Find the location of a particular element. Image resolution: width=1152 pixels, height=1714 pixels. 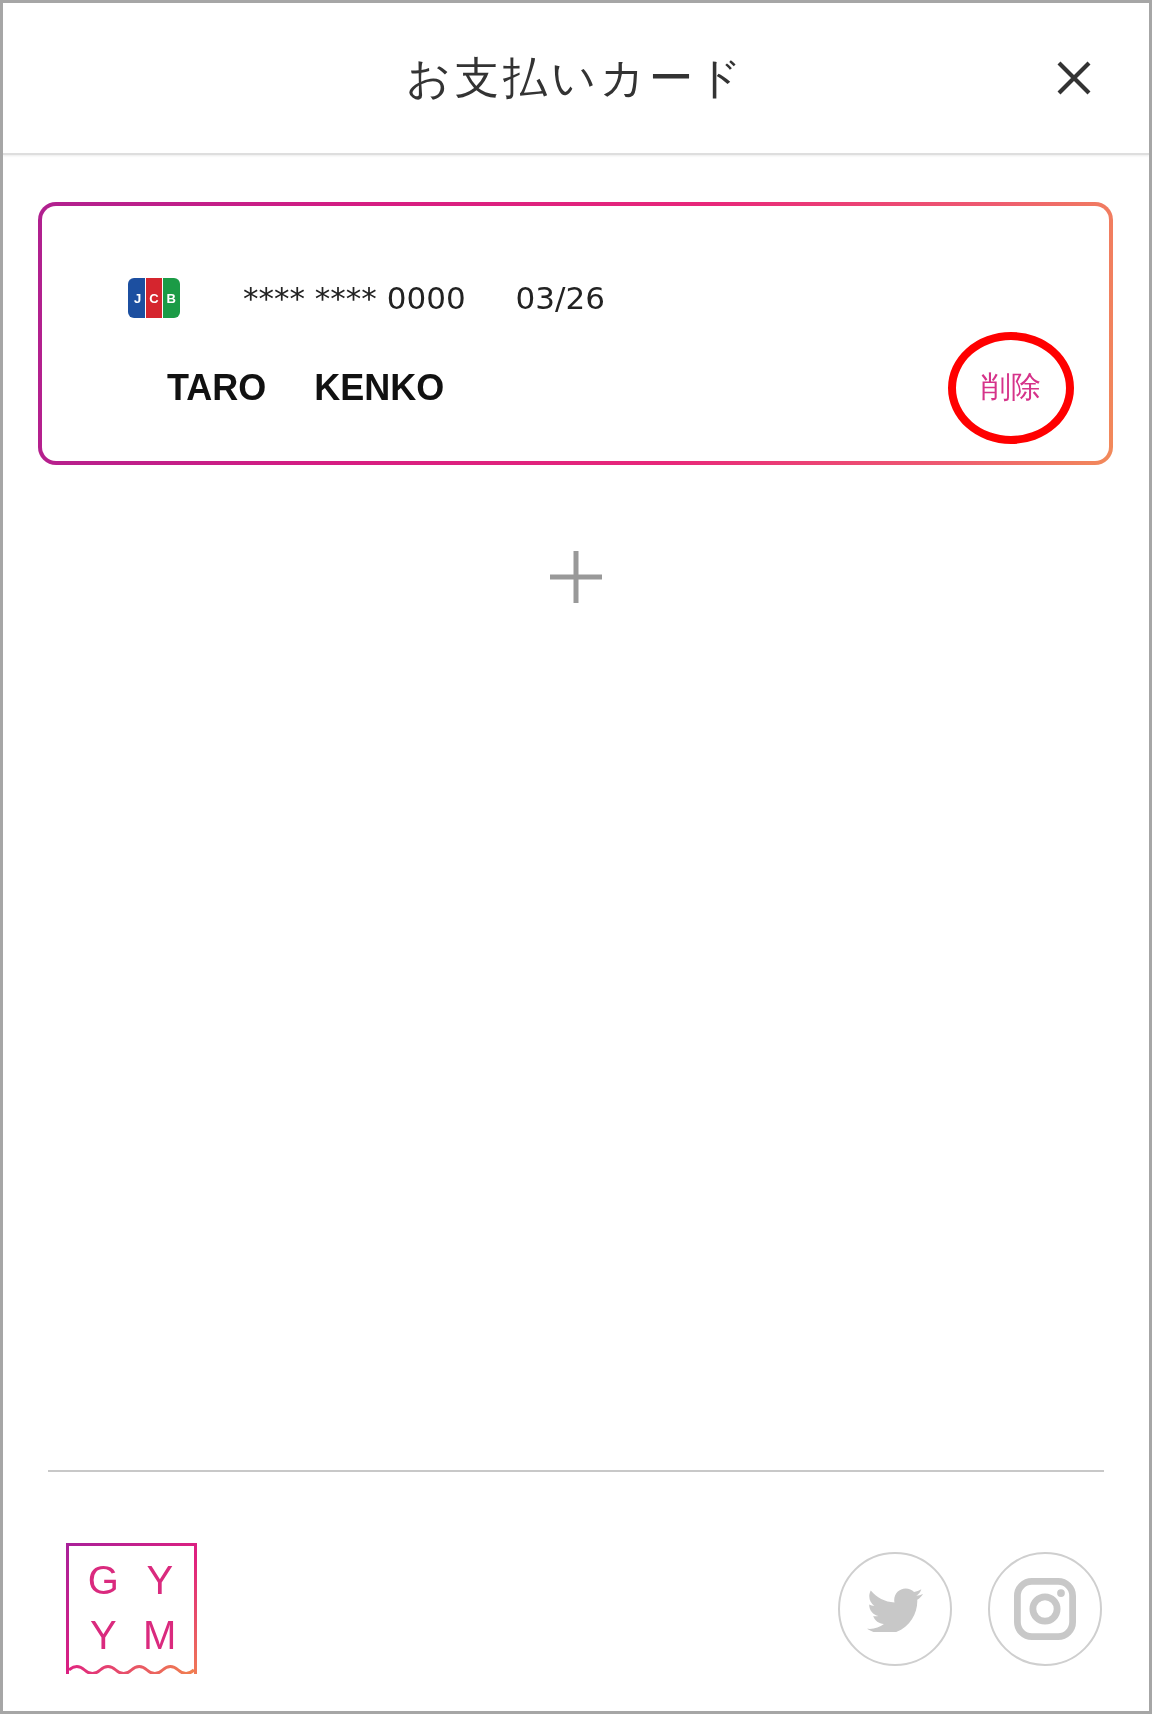

add-card-button is located at coordinates (575, 577).